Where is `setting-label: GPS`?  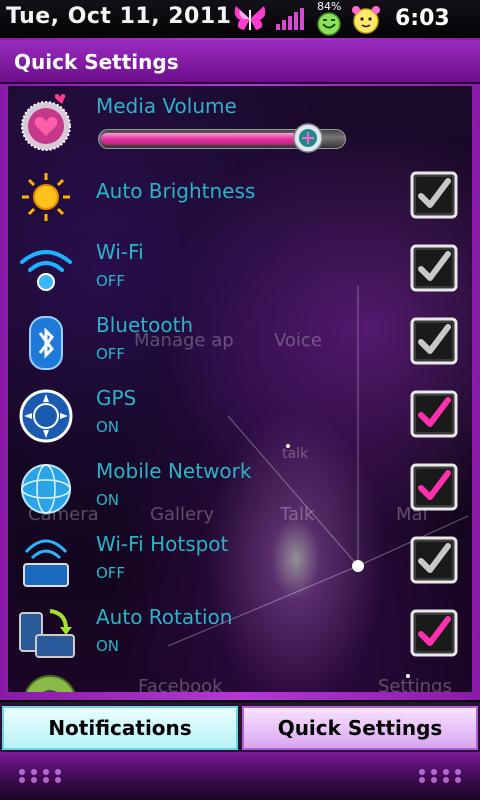 setting-label: GPS is located at coordinates (116, 398).